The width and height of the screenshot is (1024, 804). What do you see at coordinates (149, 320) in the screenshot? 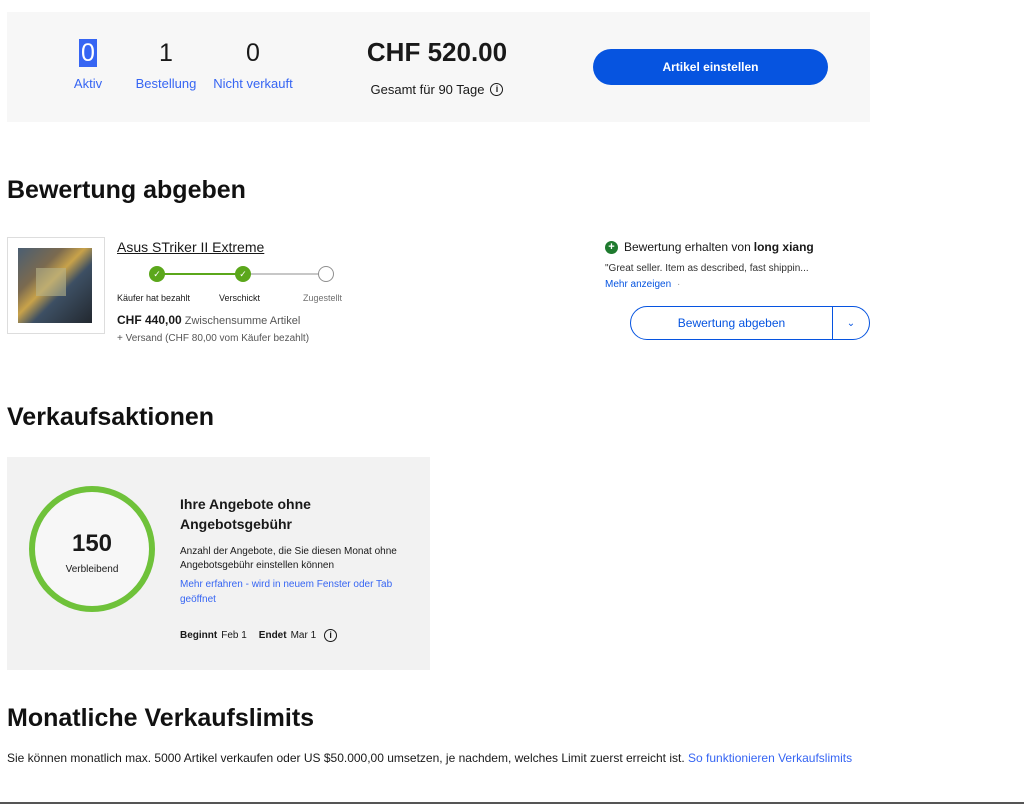
I see `price-value: CHF 440,00` at bounding box center [149, 320].